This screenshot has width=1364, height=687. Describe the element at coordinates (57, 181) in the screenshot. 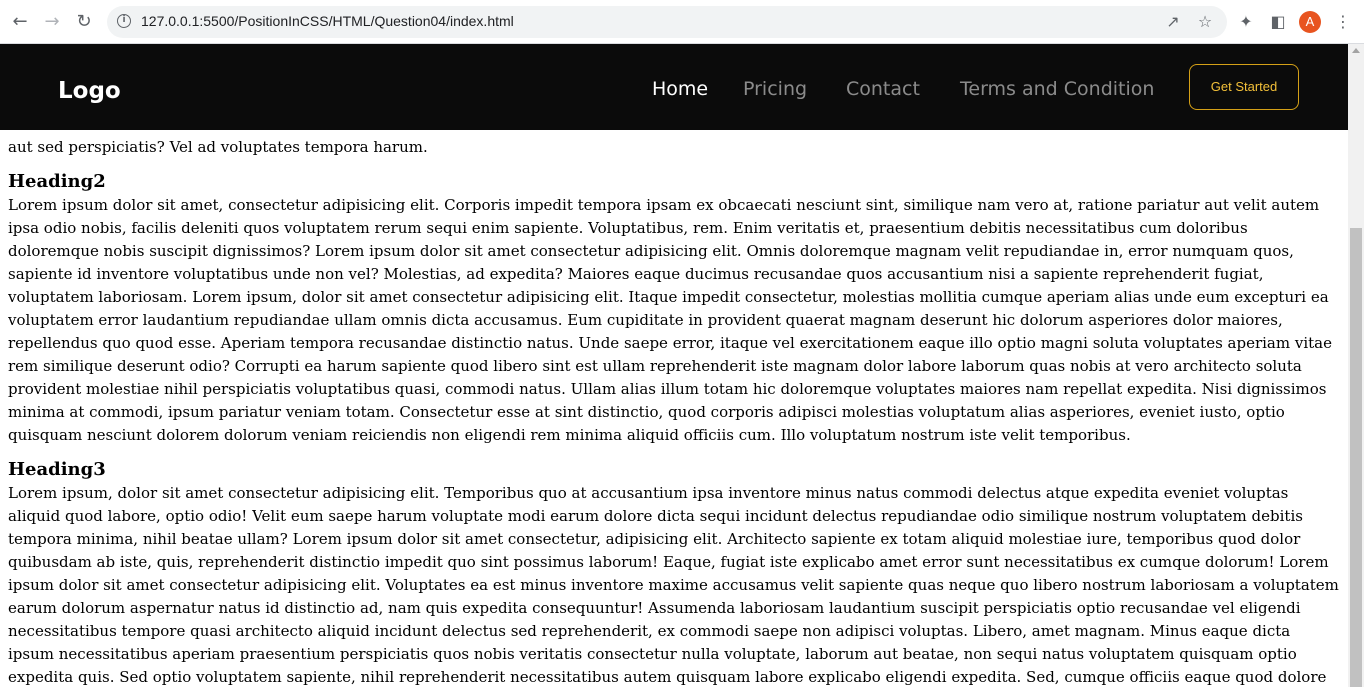

I see `section-heading: Heading2` at that location.